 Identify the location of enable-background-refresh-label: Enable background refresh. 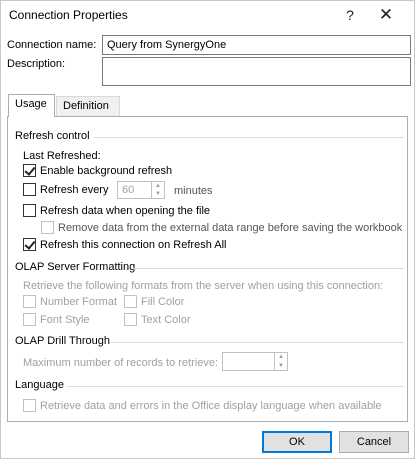
(106, 170).